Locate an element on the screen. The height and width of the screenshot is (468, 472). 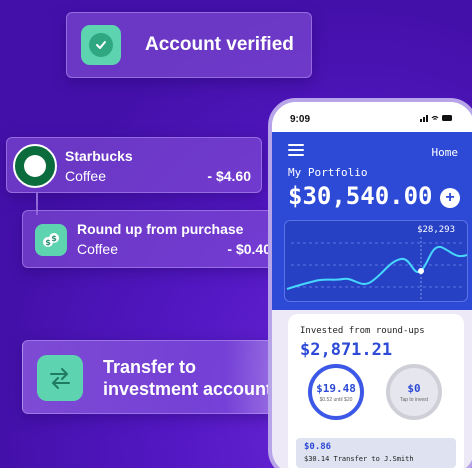
portfolio-chart: $28,293 is located at coordinates (376, 261).